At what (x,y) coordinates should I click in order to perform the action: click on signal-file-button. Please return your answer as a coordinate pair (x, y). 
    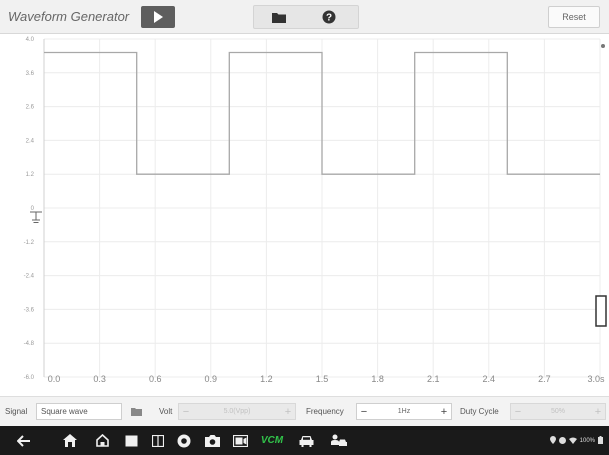
    Looking at the image, I should click on (136, 411).